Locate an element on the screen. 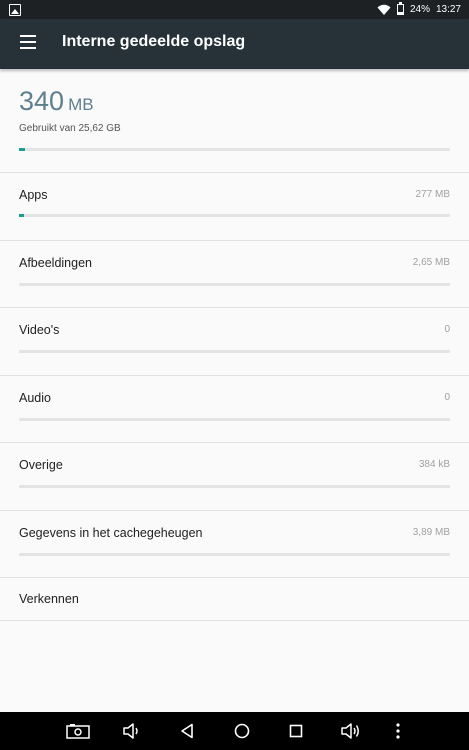  home-icon is located at coordinates (242, 731).